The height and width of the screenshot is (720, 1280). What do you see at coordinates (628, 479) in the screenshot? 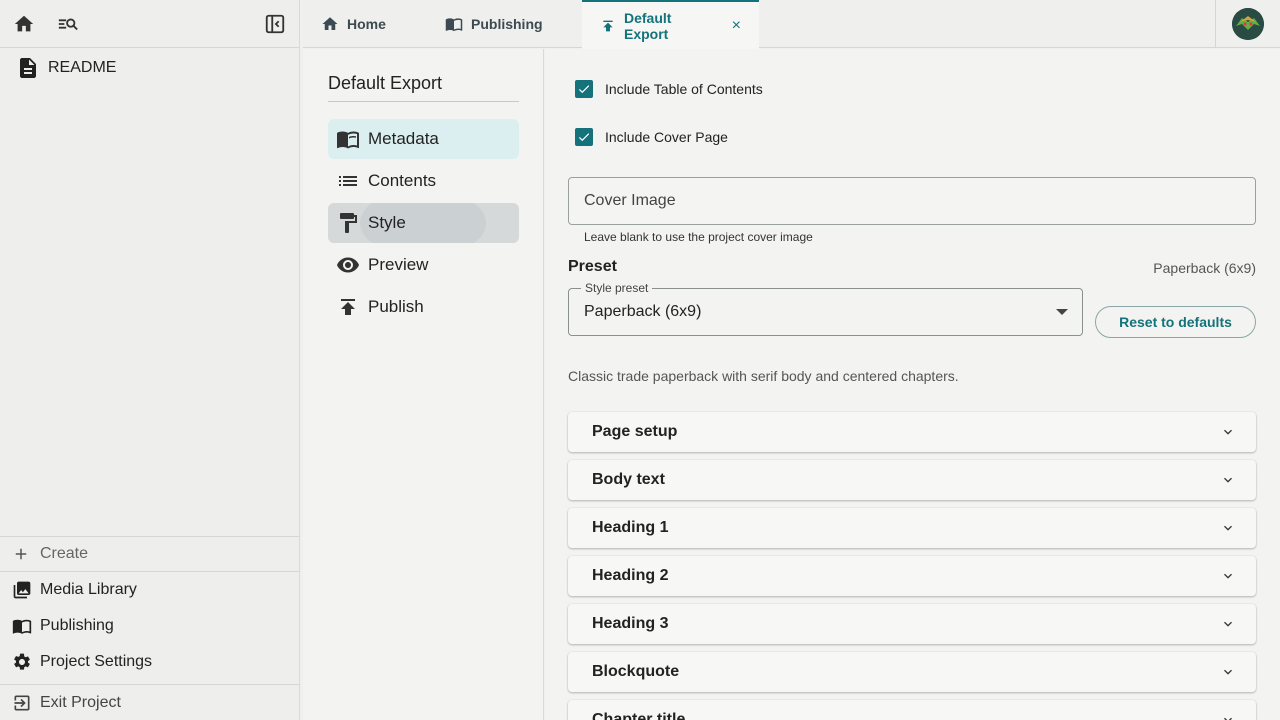
I see `accordion-title: Body text` at bounding box center [628, 479].